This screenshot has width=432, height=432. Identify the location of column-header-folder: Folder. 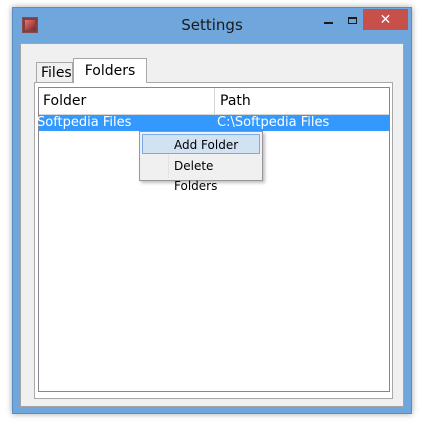
(127, 101).